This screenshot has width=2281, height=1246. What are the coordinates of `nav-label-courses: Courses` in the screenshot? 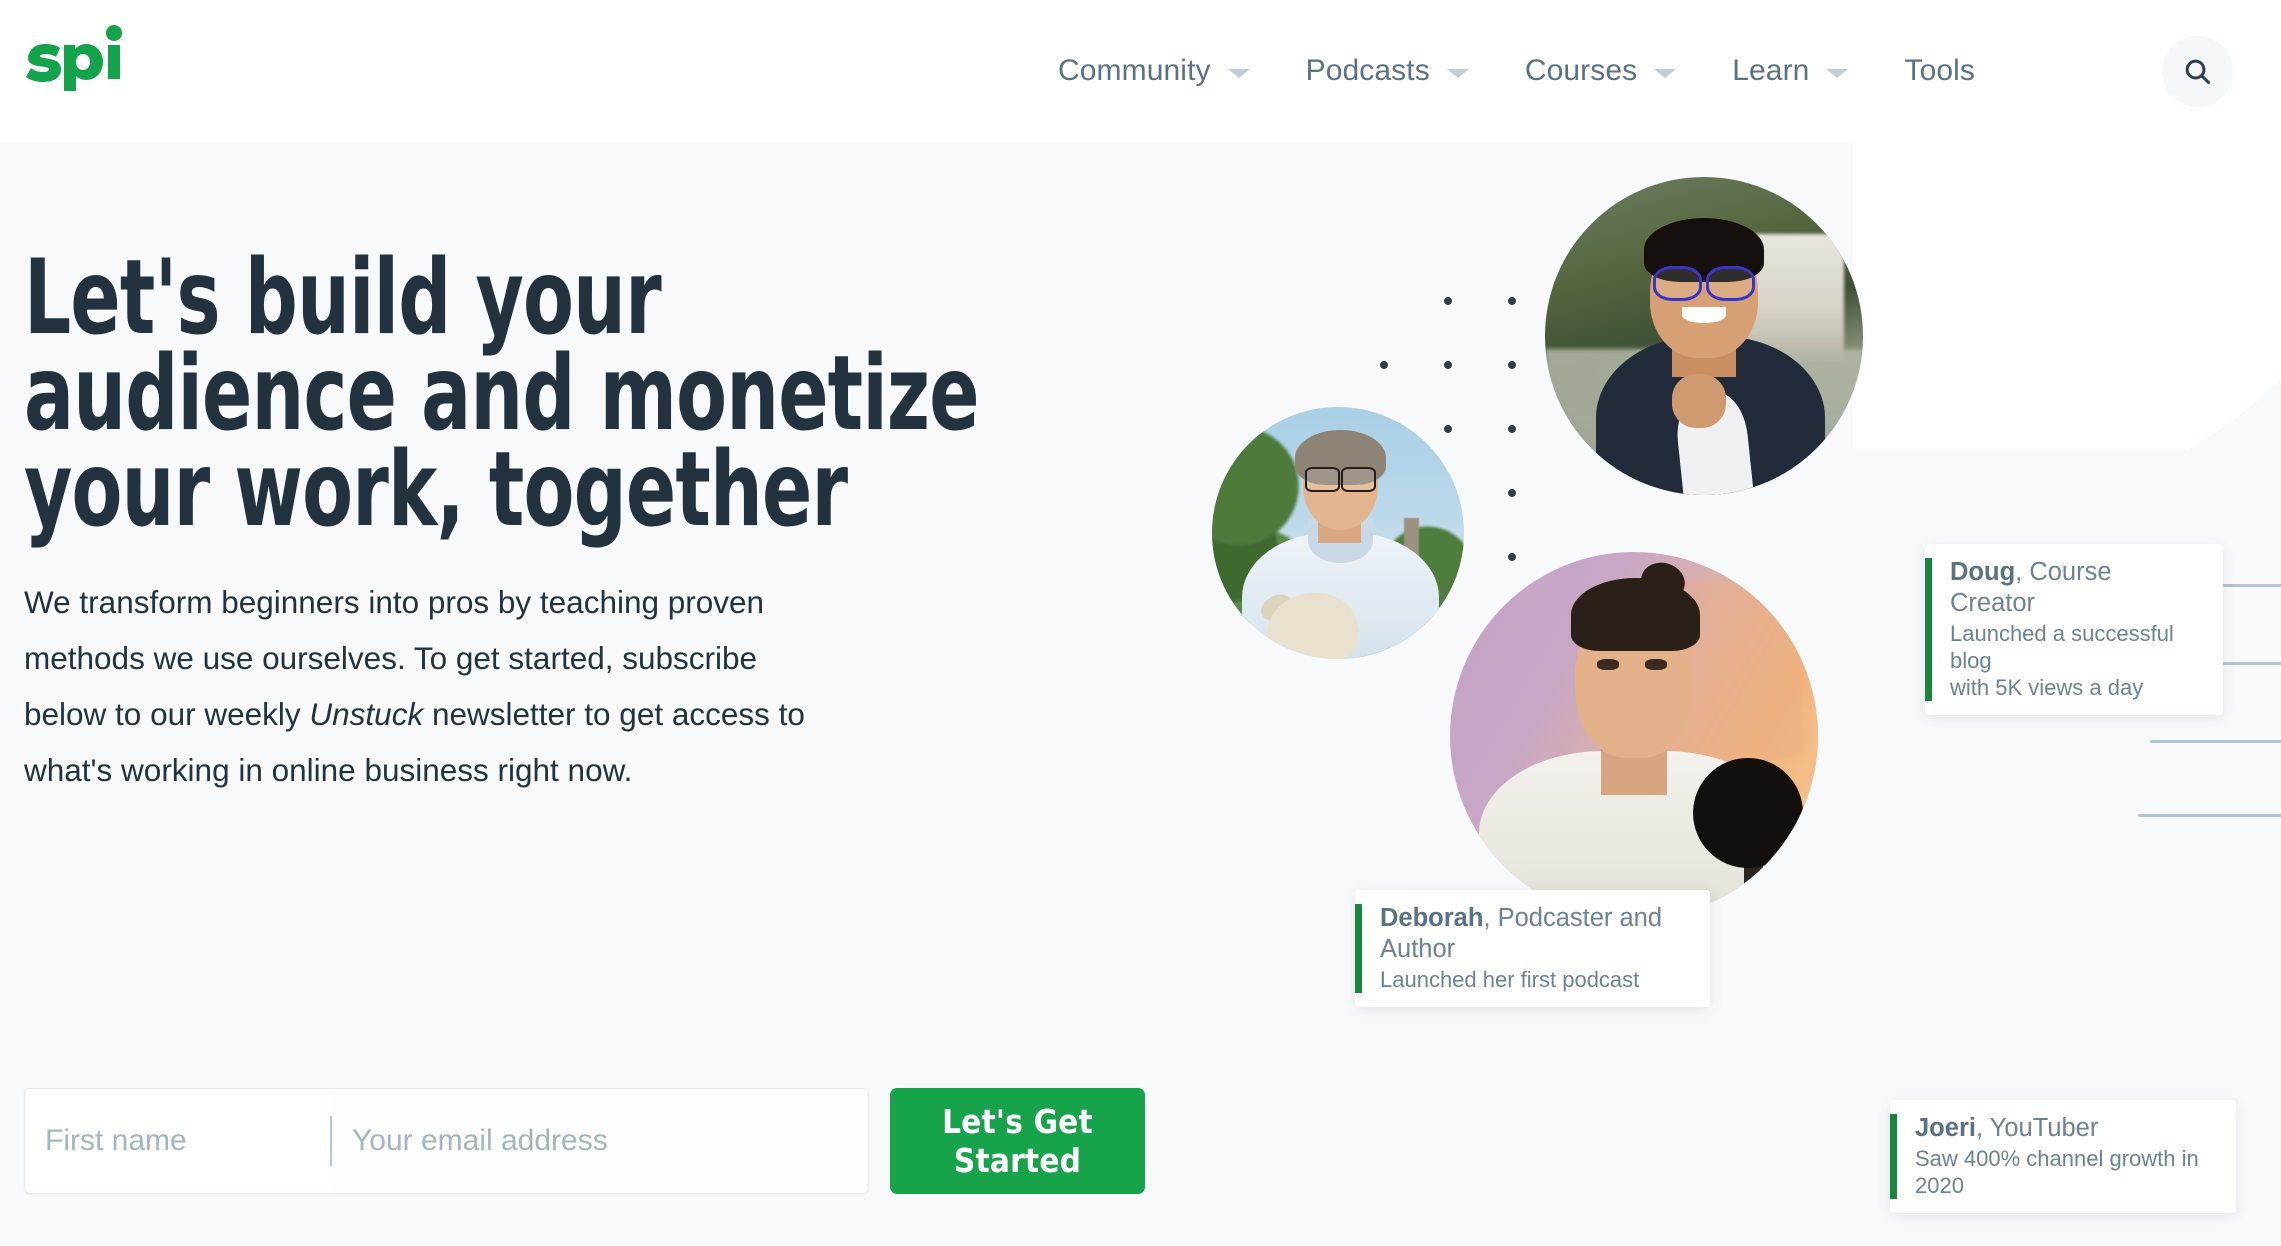 It's located at (1581, 70).